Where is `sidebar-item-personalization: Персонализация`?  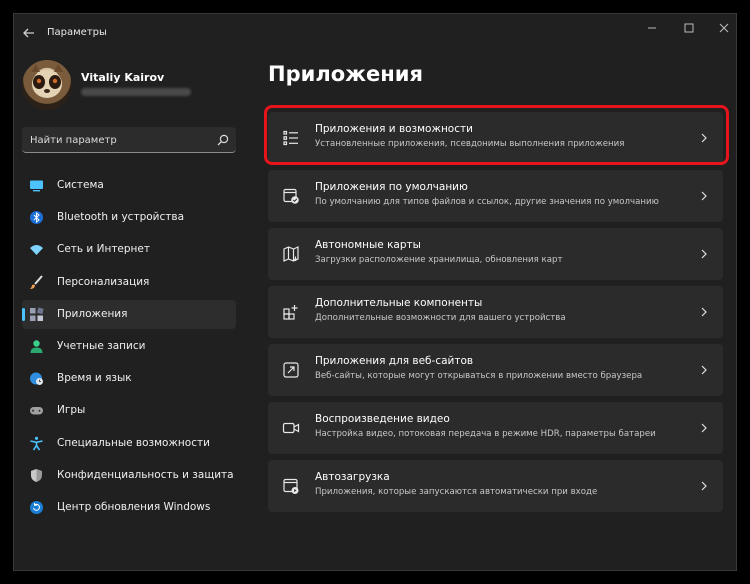 sidebar-item-personalization: Персонализация is located at coordinates (129, 282).